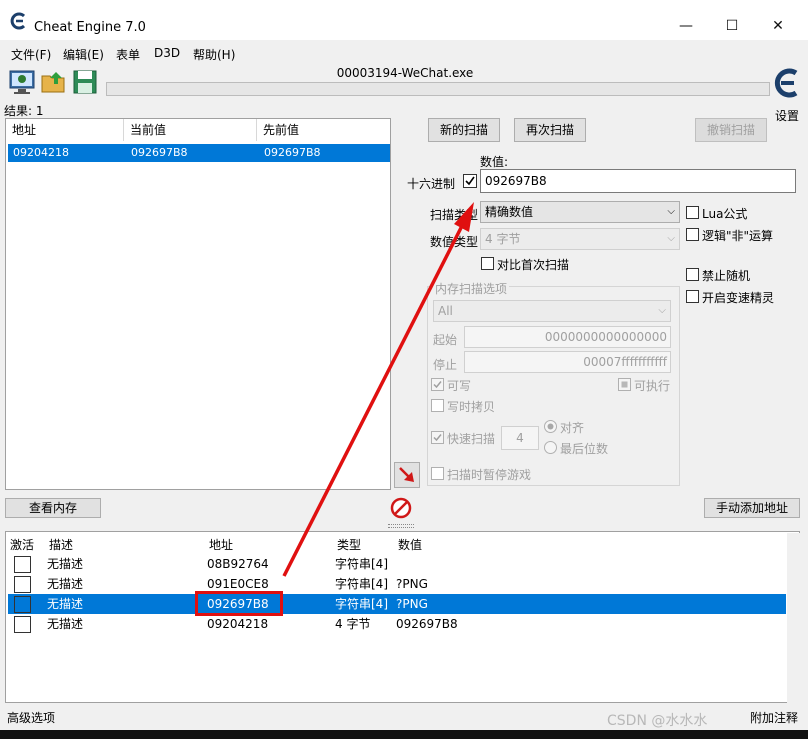  What do you see at coordinates (580, 239) in the screenshot?
I see `value-type-select: 4 字节 ⌵` at bounding box center [580, 239].